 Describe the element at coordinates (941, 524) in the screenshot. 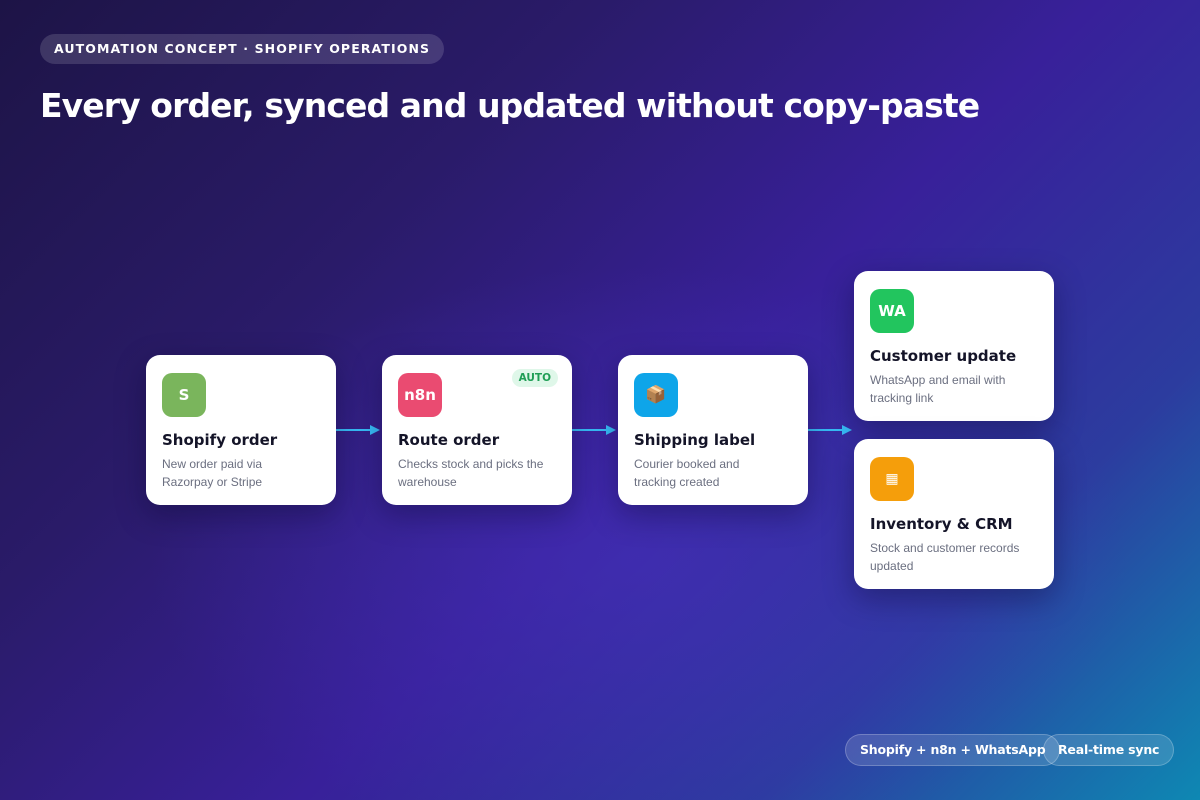

I see `output-title: Inventory & CRM` at that location.